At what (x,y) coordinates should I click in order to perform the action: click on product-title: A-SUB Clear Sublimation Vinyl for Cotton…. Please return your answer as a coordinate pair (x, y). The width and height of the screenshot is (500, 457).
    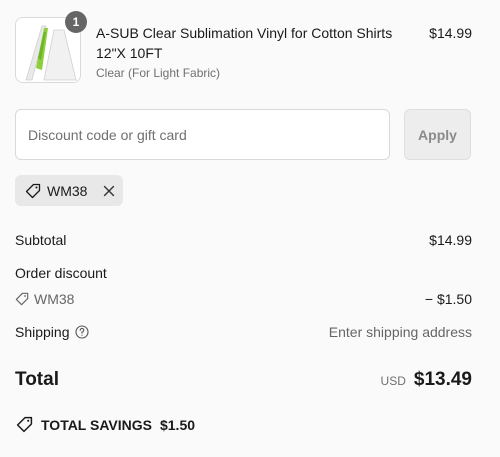
    Looking at the image, I should click on (244, 43).